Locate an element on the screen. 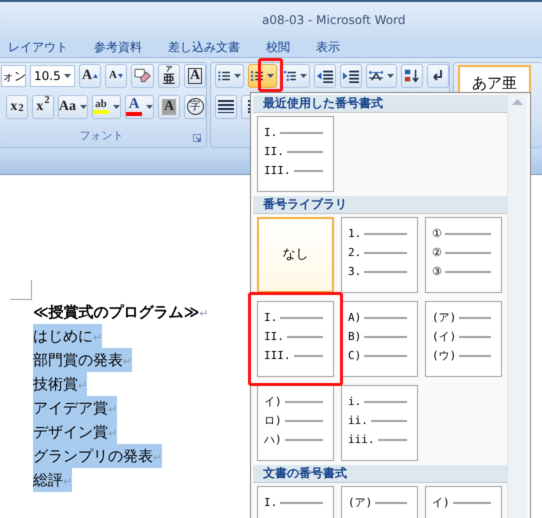 The width and height of the screenshot is (542, 518). numbering-format-tile: なし is located at coordinates (295, 255).